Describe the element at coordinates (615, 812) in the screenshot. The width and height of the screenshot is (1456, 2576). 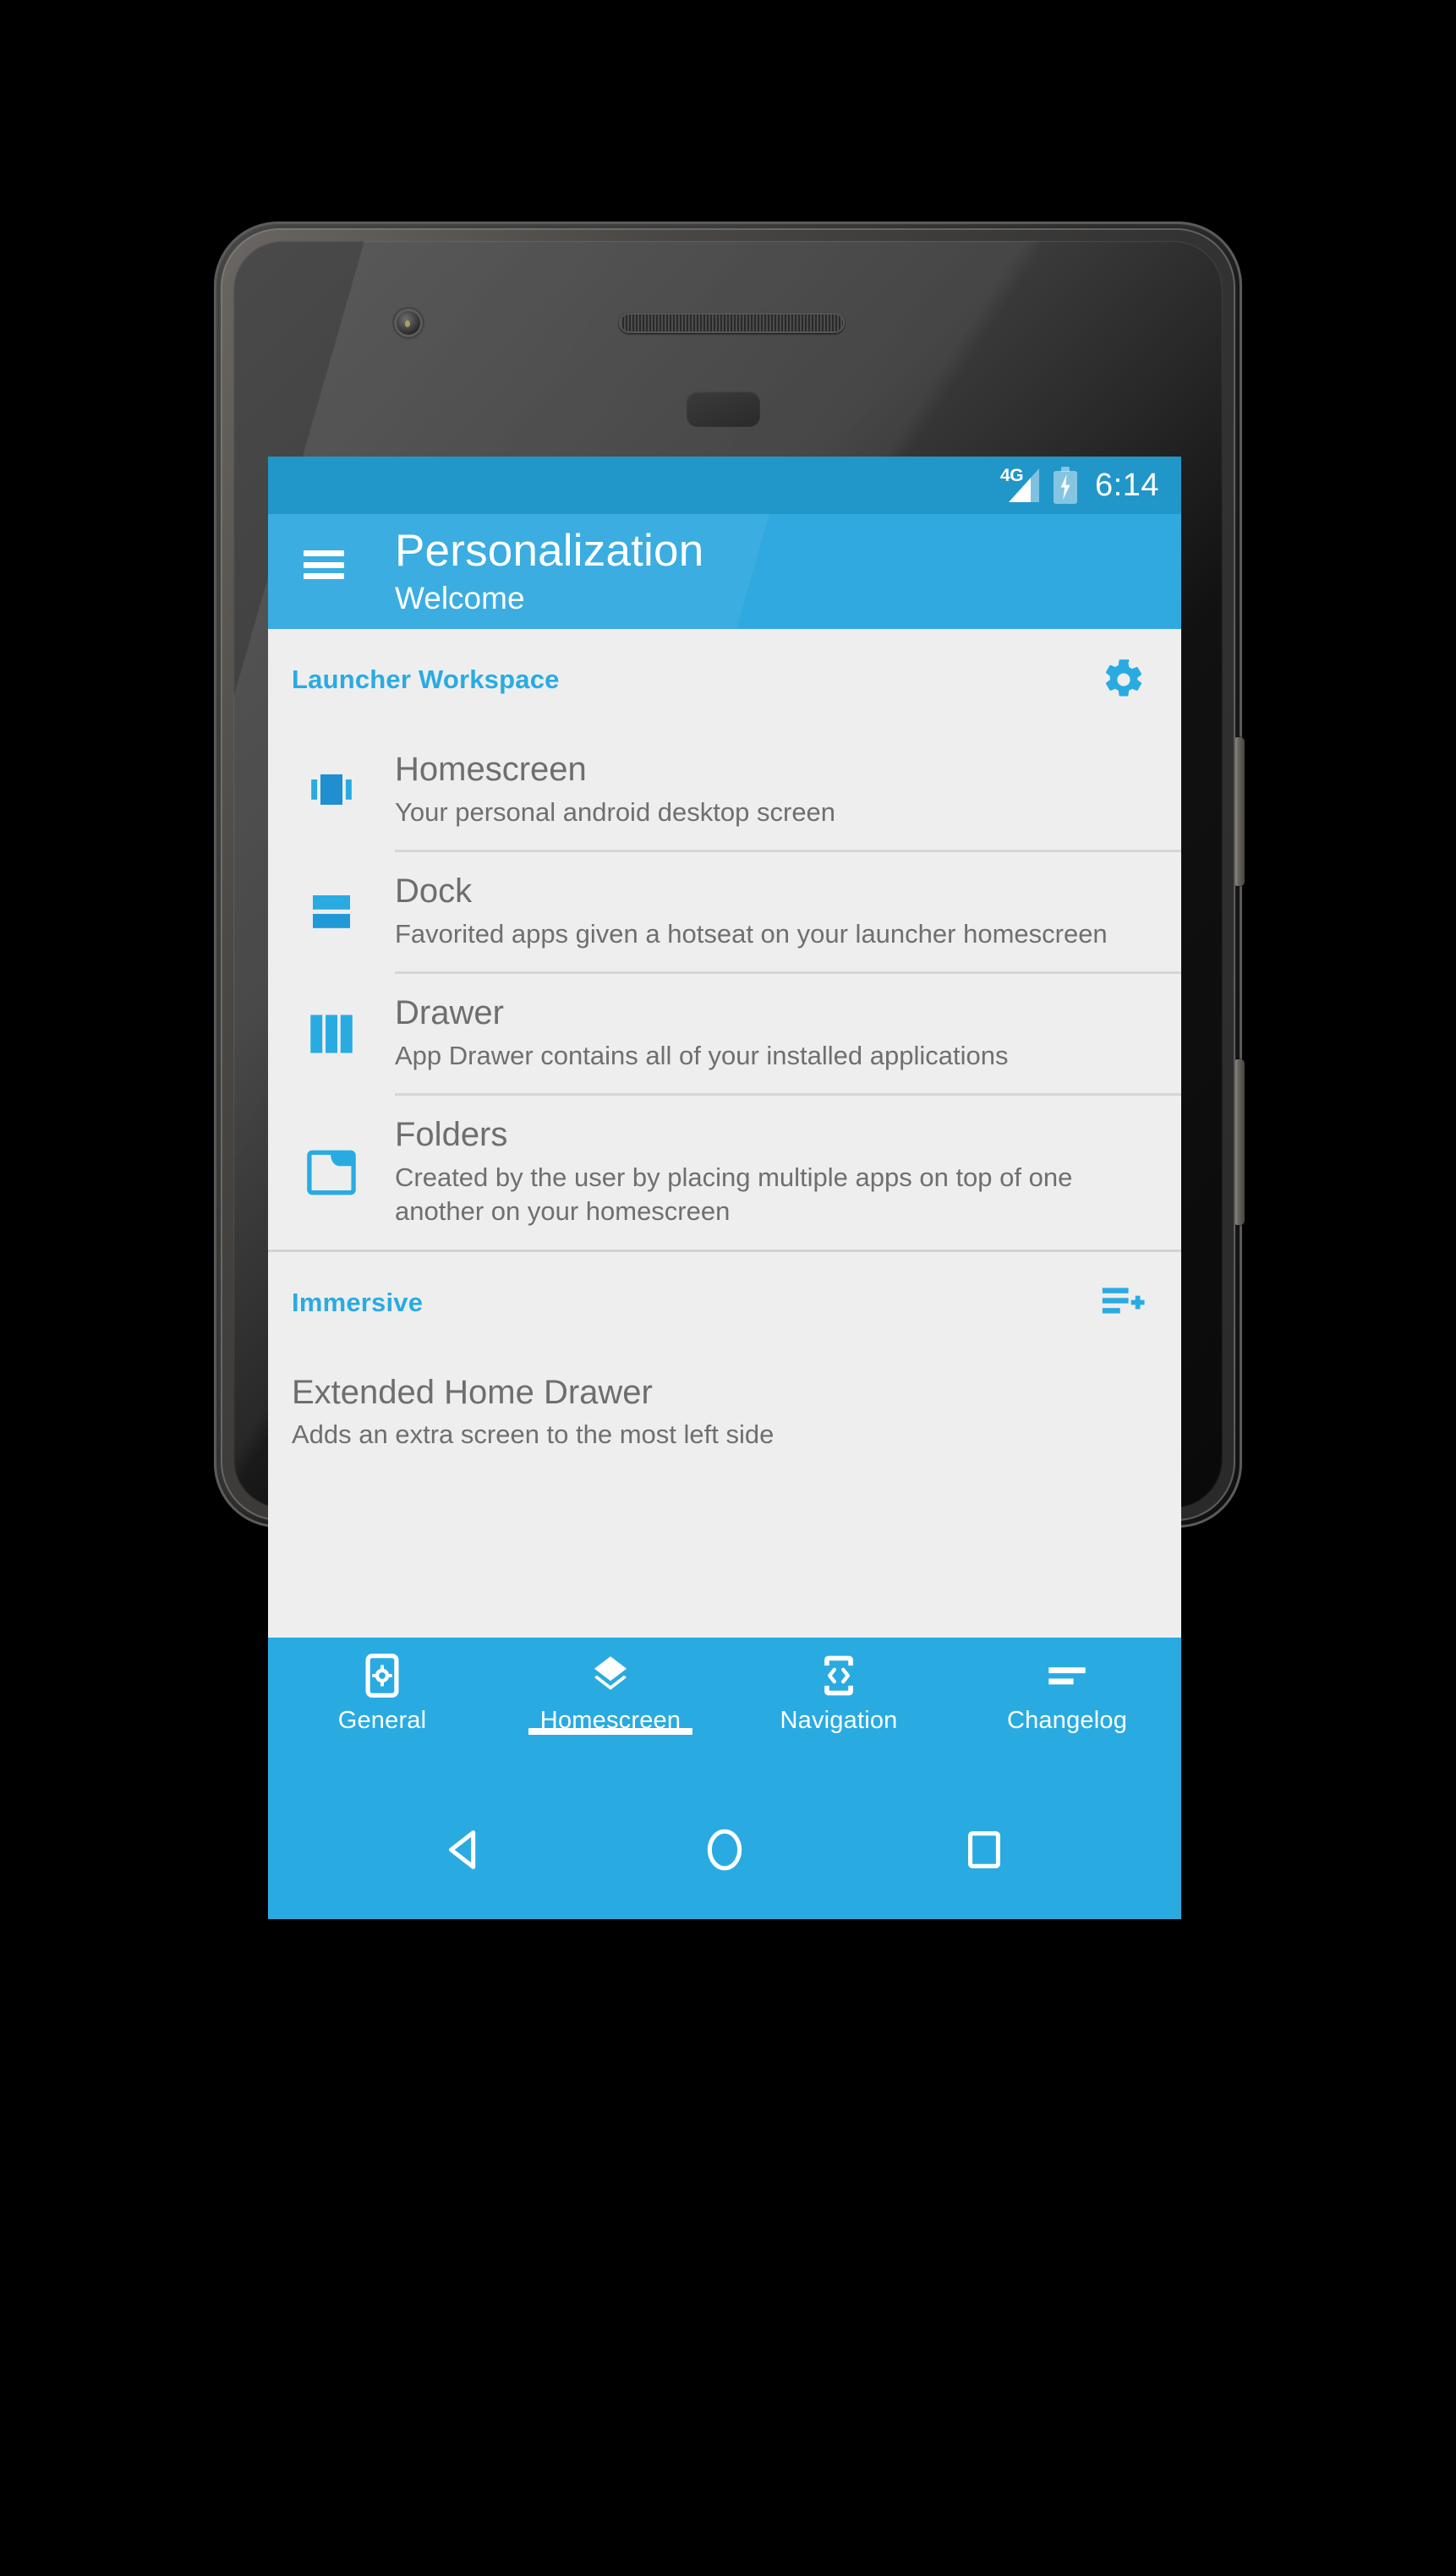
I see `list-item-subtitle: Your personal android desktop screen` at that location.